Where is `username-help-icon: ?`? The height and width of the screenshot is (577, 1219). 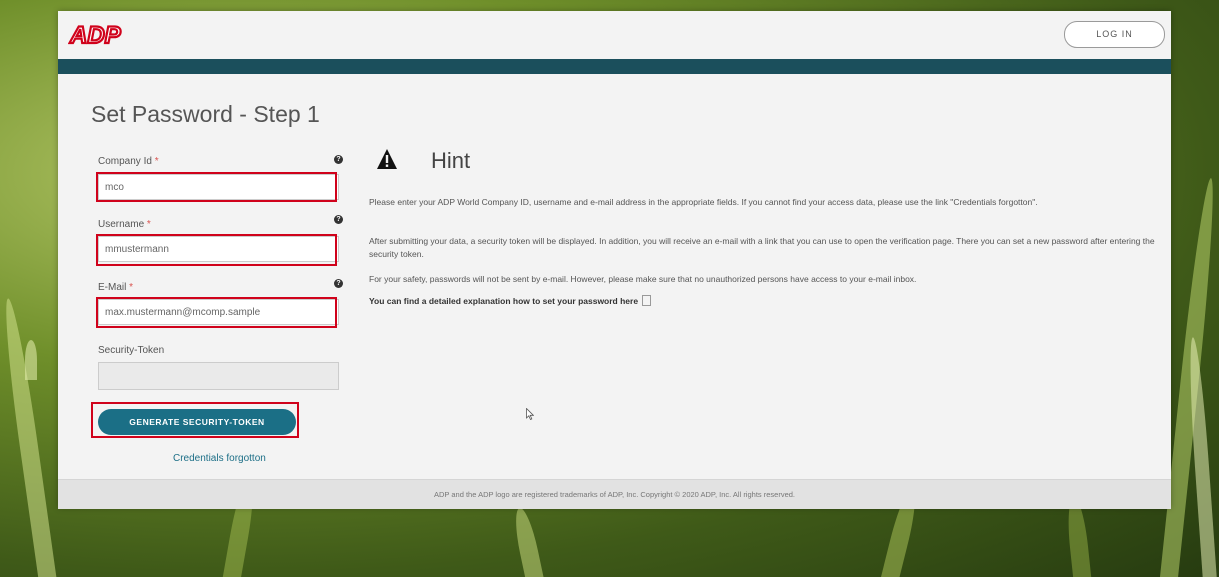 username-help-icon: ? is located at coordinates (338, 219).